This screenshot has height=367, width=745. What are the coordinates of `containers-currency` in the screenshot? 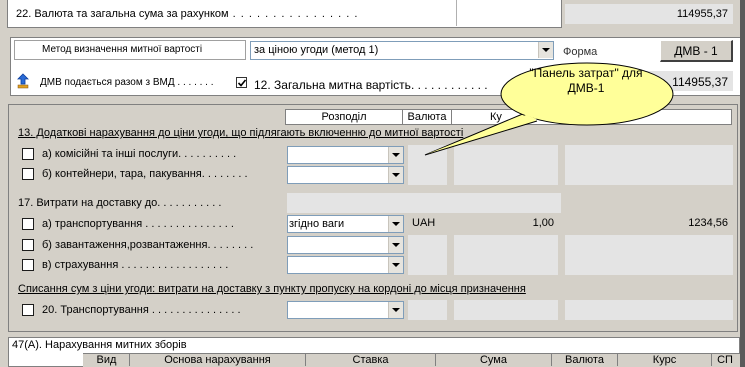 It's located at (427, 175).